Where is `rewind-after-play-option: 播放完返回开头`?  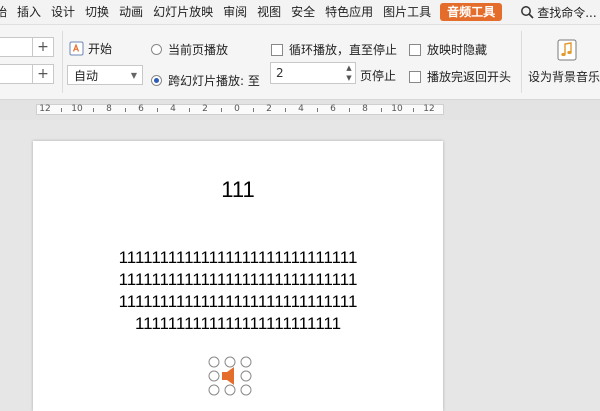
rewind-after-play-option: 播放完返回开头 is located at coordinates (460, 76).